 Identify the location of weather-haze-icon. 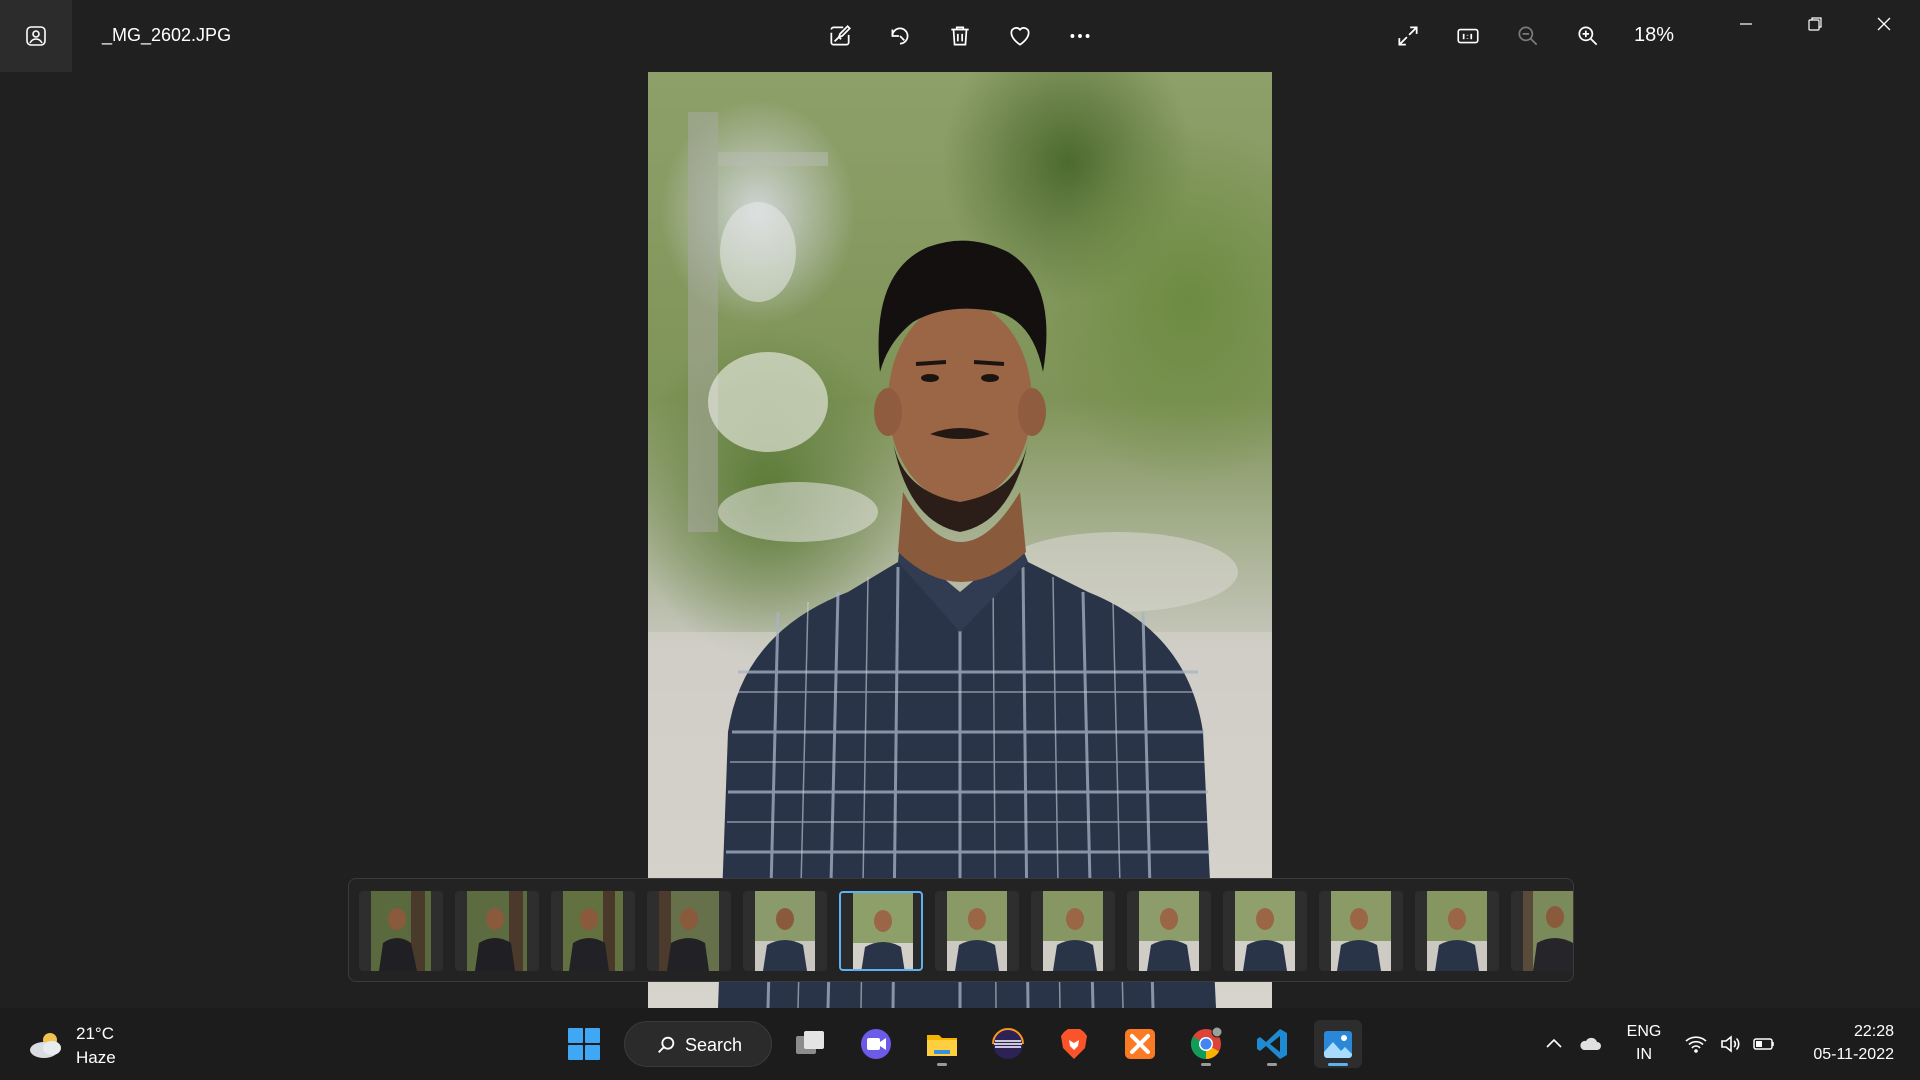
(46, 1045).